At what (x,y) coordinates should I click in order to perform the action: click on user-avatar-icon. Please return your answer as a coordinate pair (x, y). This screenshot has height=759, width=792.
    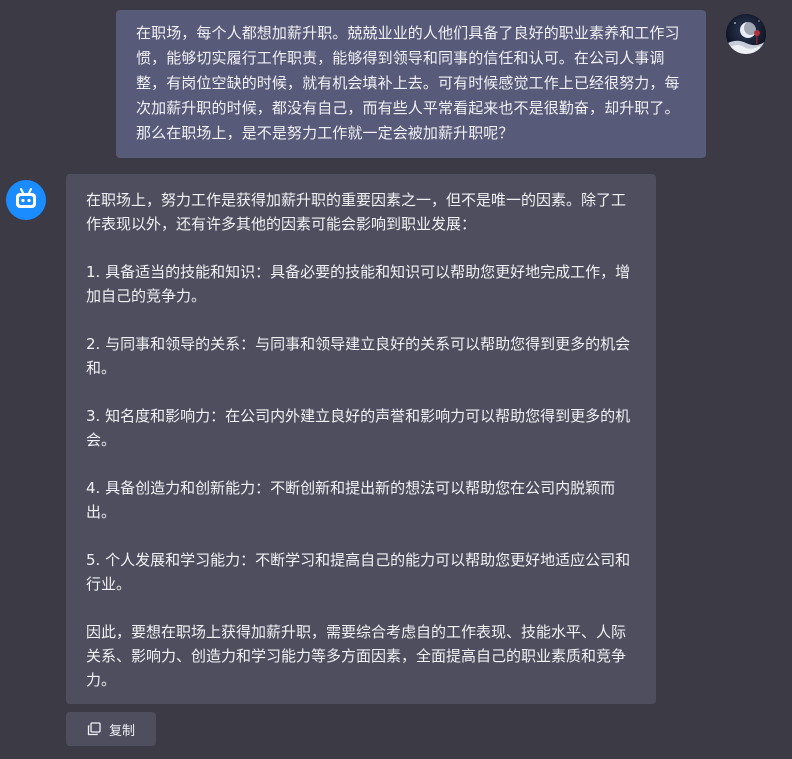
    Looking at the image, I should click on (746, 34).